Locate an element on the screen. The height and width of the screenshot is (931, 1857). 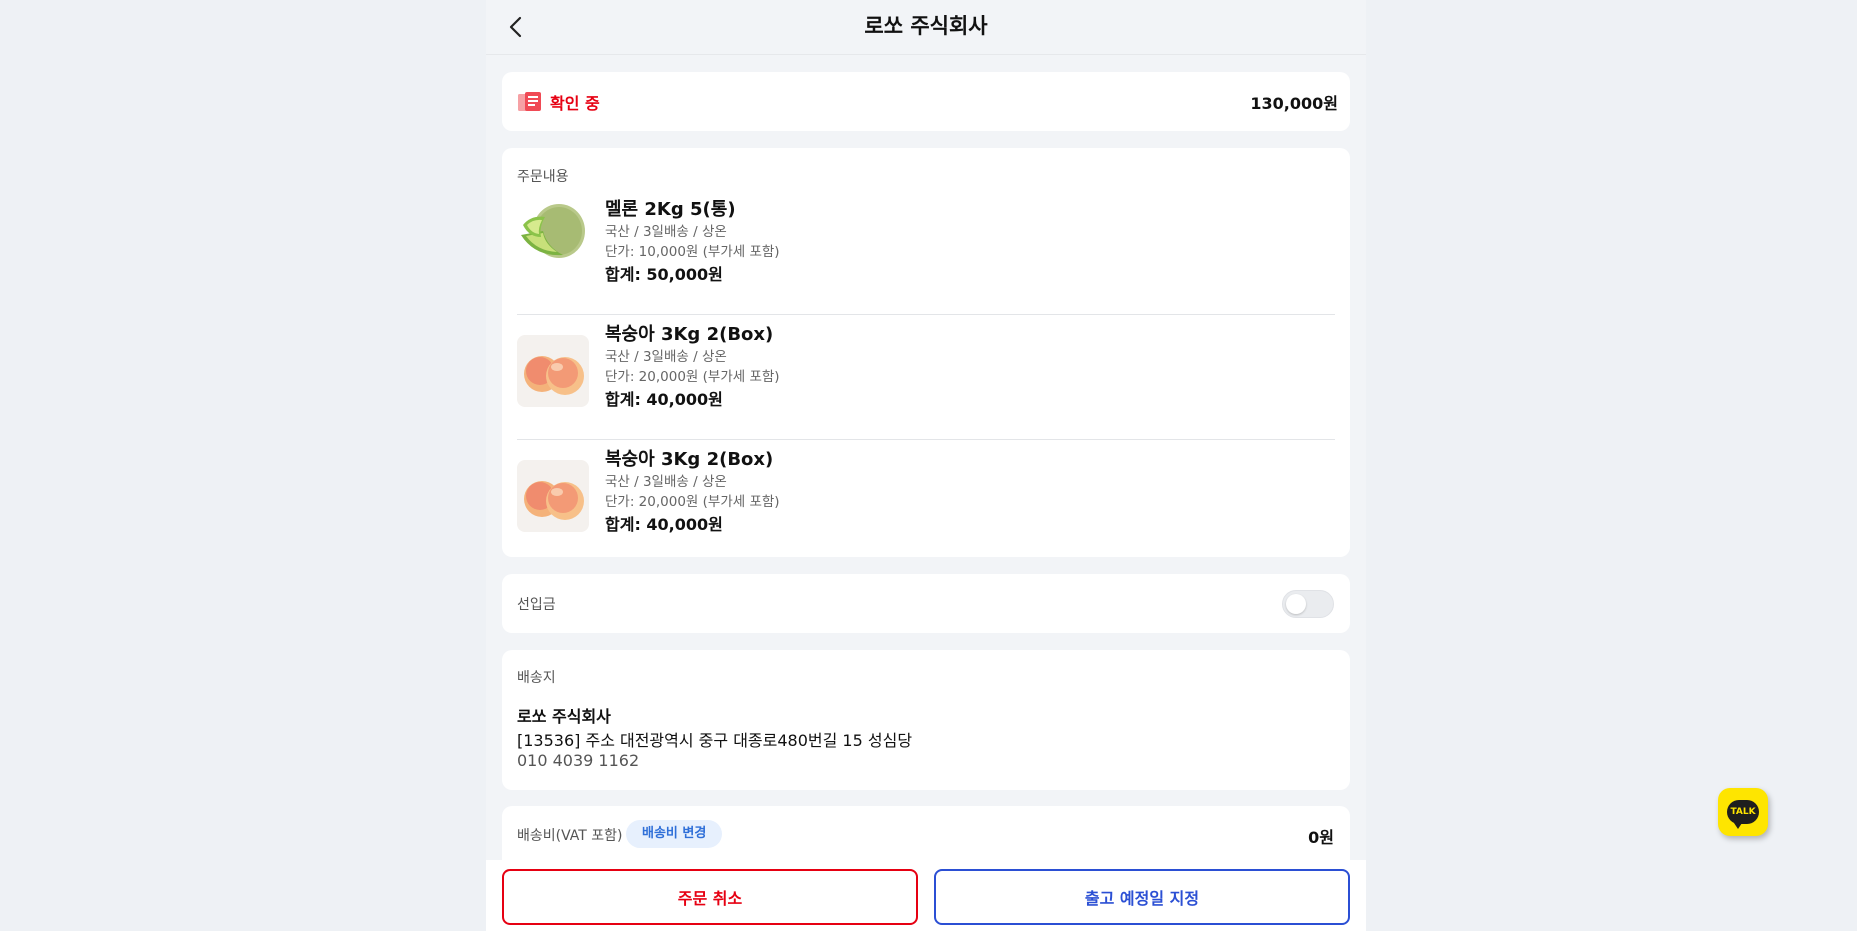
item-subtotal: 합계: 50,000원 is located at coordinates (664, 274).